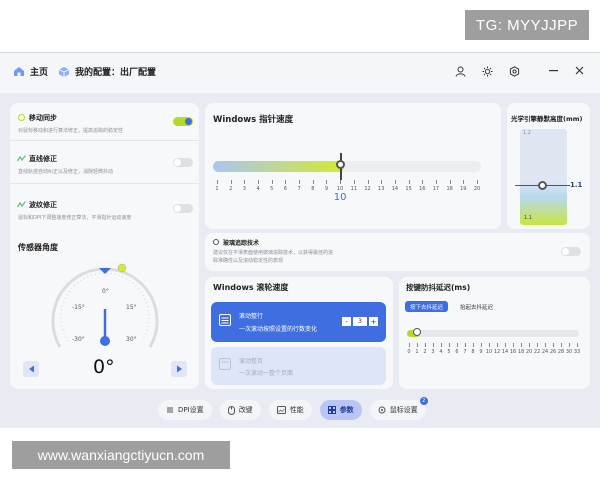  I want to click on debounce-track, so click(493, 332).